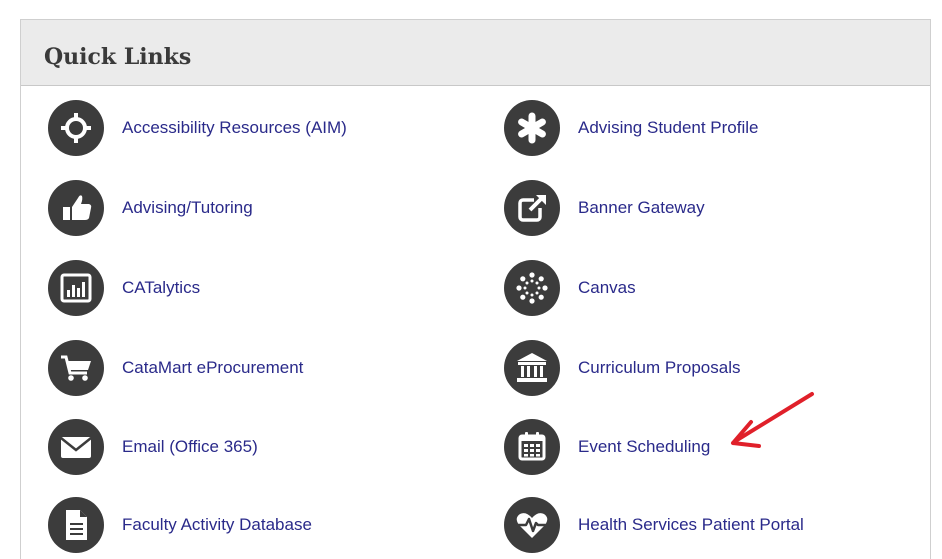  I want to click on panel-title: Quick Links, so click(118, 57).